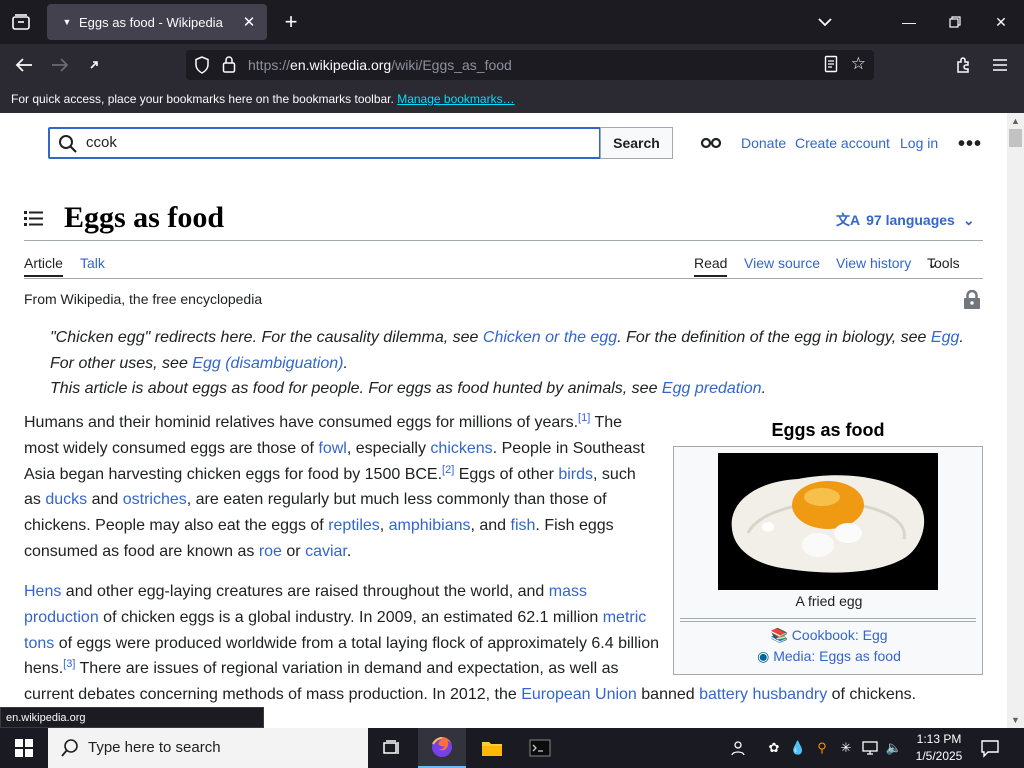 This screenshot has height=768, width=1024. Describe the element at coordinates (291, 22) in the screenshot. I see `new-tab-button: +` at that location.